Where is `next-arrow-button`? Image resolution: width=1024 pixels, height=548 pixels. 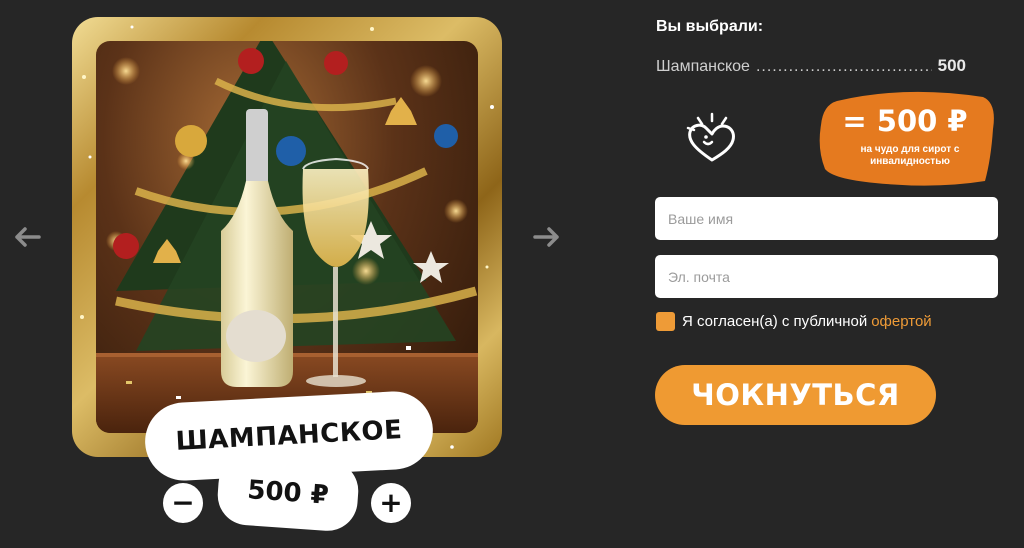 next-arrow-button is located at coordinates (547, 237).